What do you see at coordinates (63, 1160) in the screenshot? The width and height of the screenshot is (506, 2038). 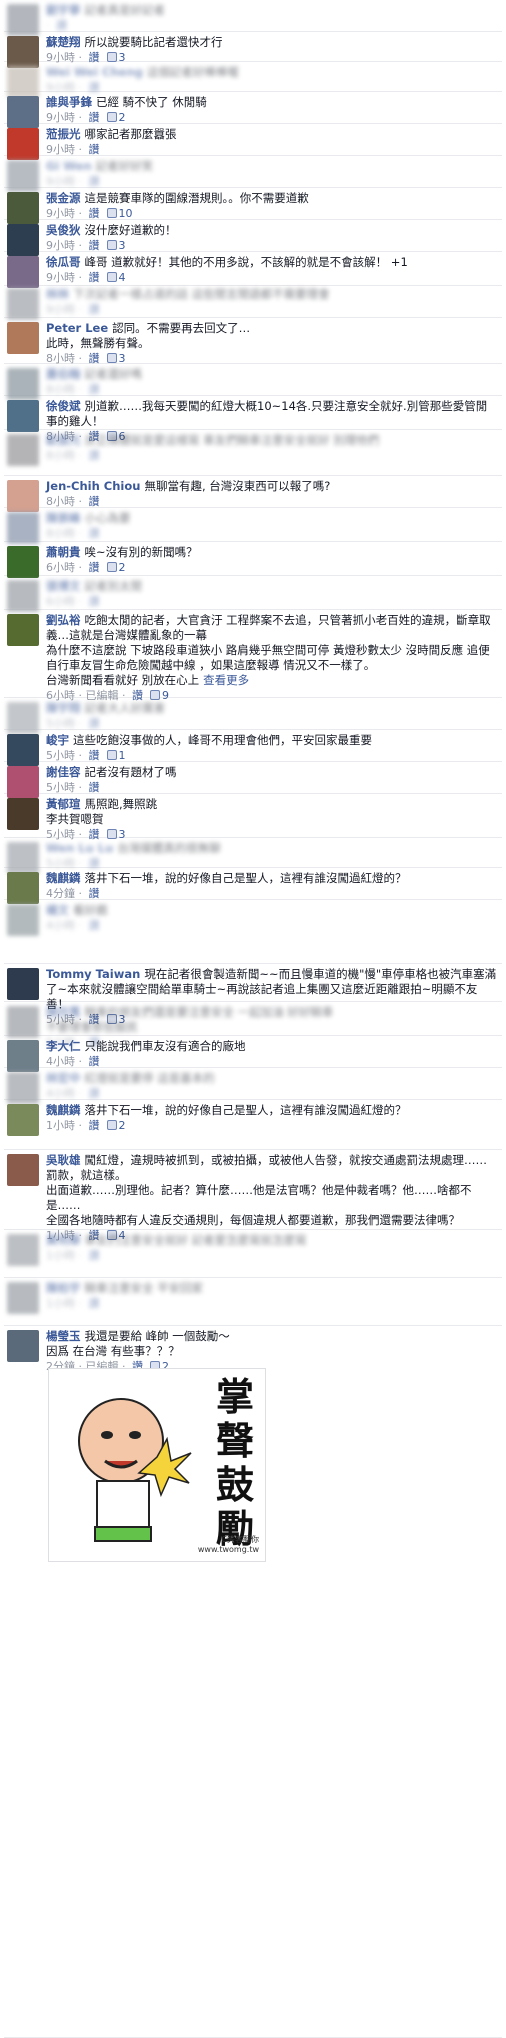 I see `commenter-name: 吳耿雄` at bounding box center [63, 1160].